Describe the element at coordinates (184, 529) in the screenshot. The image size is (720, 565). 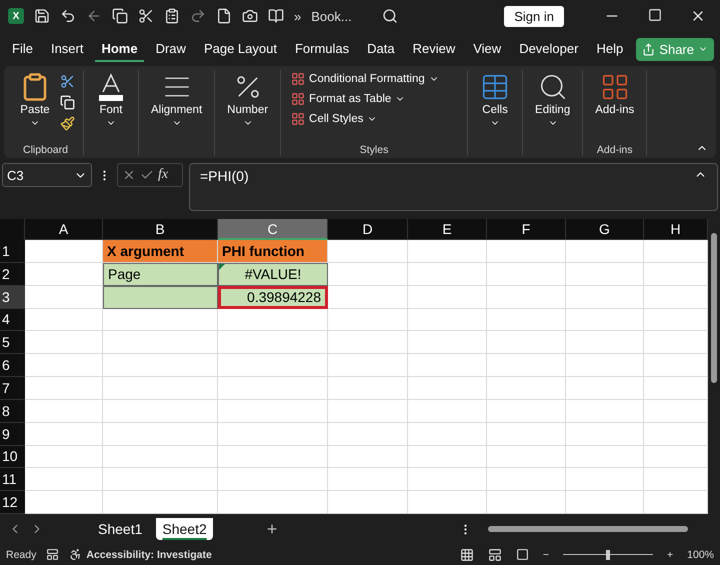
I see `sheet-tab: Sheet2` at that location.